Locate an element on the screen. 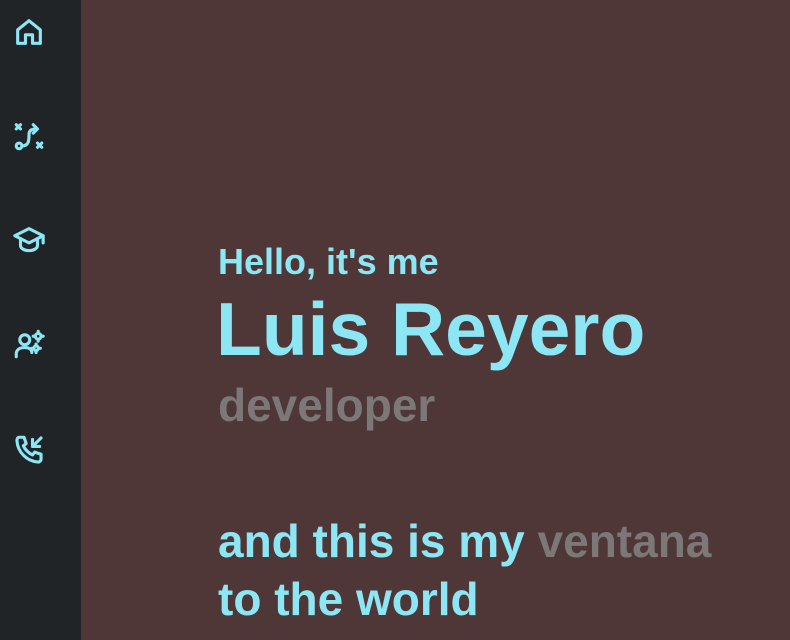  greeting-text: Hello, it's me is located at coordinates (328, 261).